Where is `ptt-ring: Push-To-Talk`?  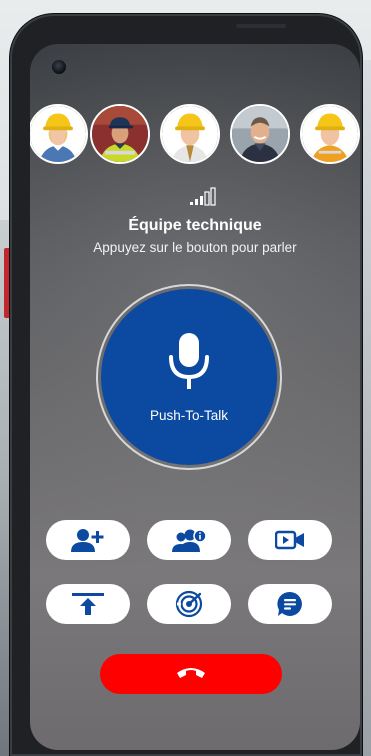
ptt-ring: Push-To-Talk is located at coordinates (189, 377).